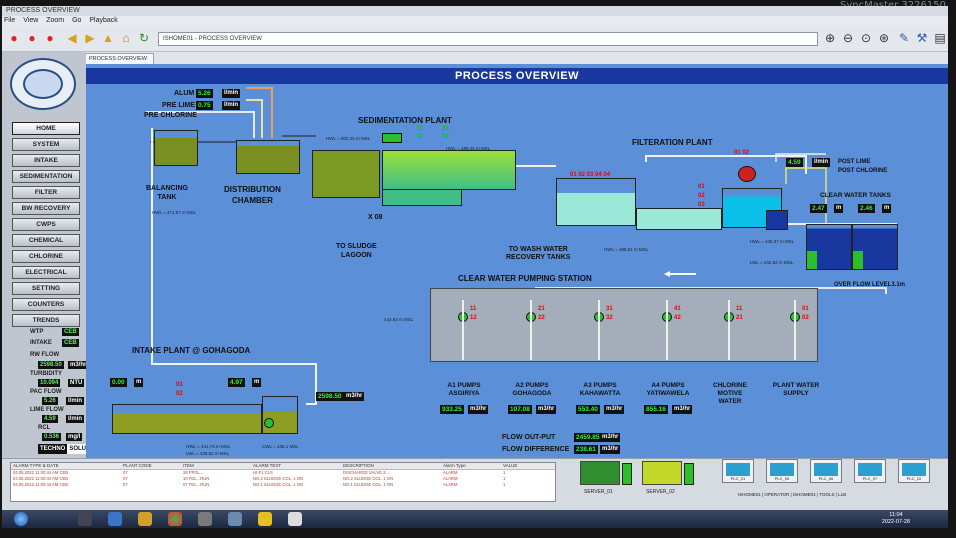  What do you see at coordinates (205, 519) in the screenshot?
I see `tool-app-icon` at bounding box center [205, 519].